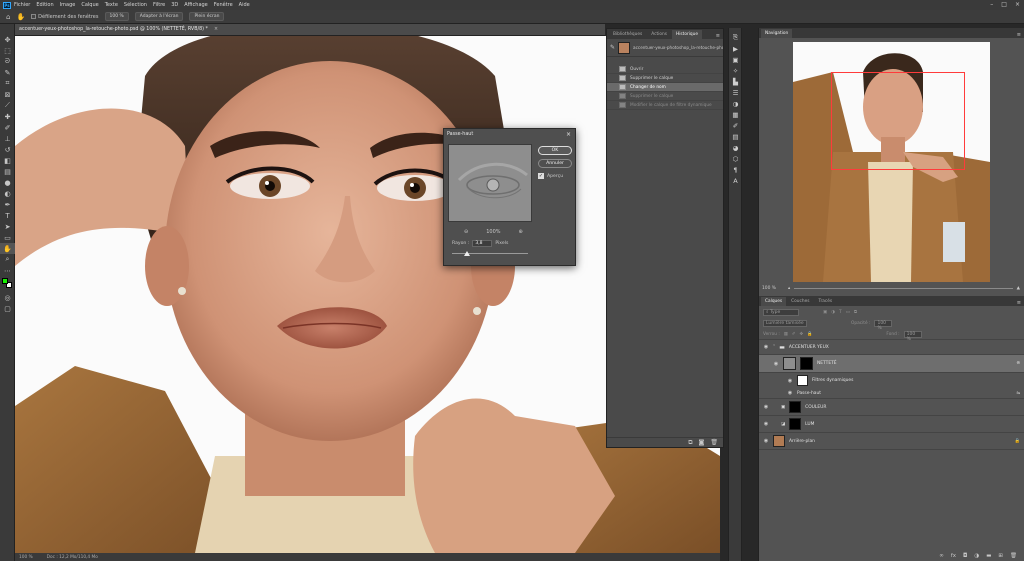  What do you see at coordinates (7, 226) in the screenshot?
I see `path-select-icon: ➤` at bounding box center [7, 226].